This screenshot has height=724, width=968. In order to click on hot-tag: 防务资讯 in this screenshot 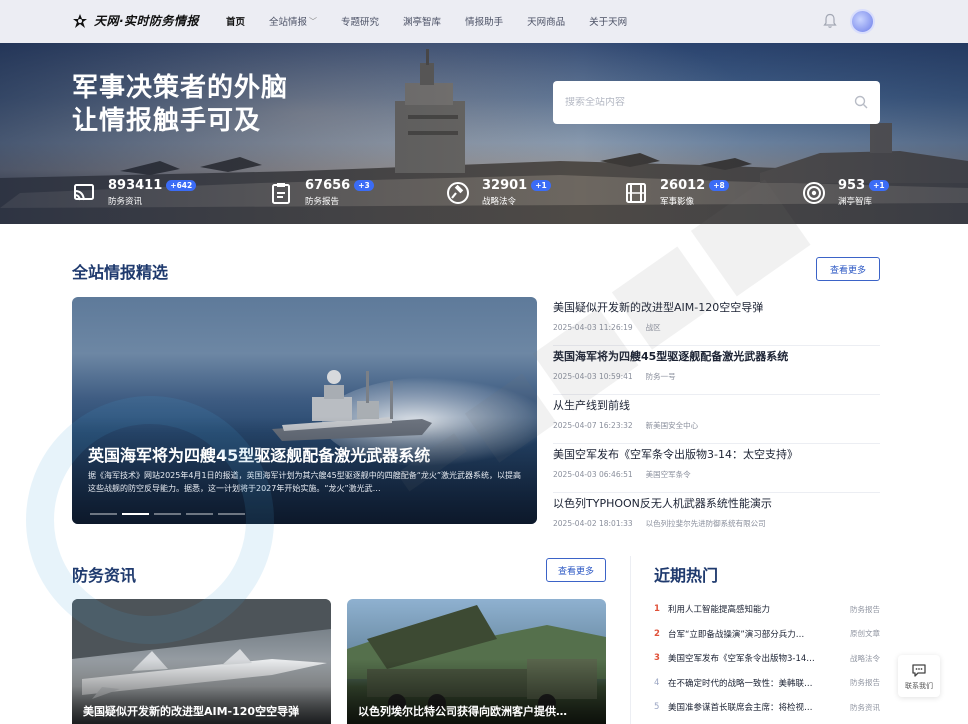, I will do `click(865, 707)`.